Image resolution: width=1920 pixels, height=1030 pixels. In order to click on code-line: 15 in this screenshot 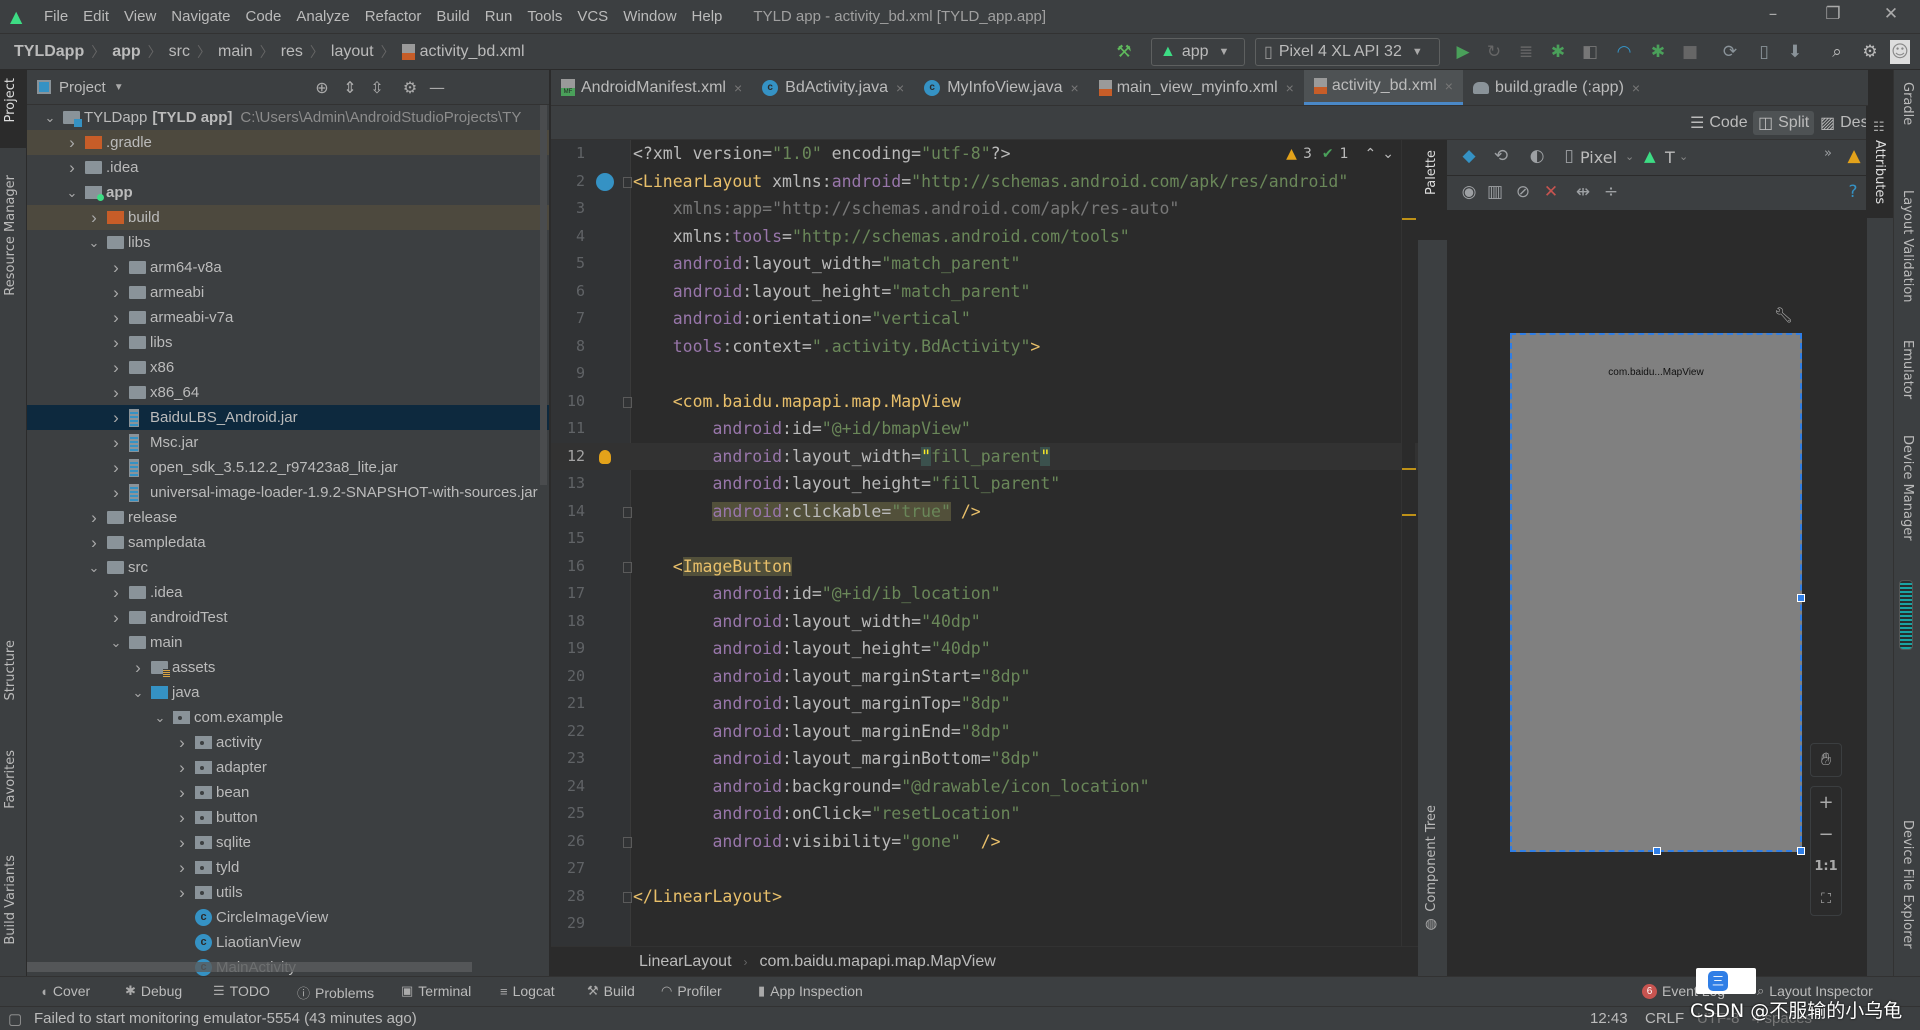, I will do `click(984, 539)`.